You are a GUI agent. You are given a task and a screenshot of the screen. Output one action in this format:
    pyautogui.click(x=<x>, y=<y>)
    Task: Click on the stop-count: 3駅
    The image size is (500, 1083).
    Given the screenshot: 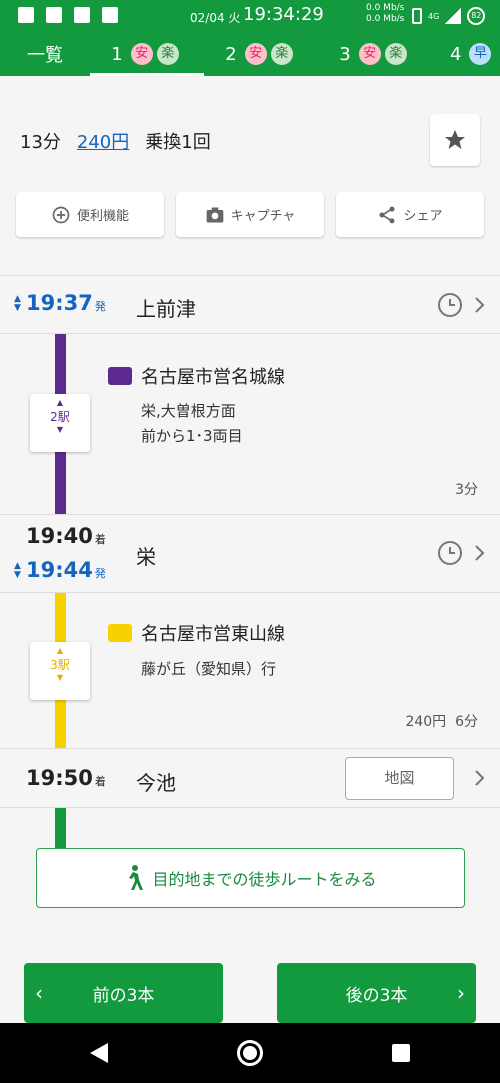 What is the action you would take?
    pyautogui.click(x=60, y=665)
    